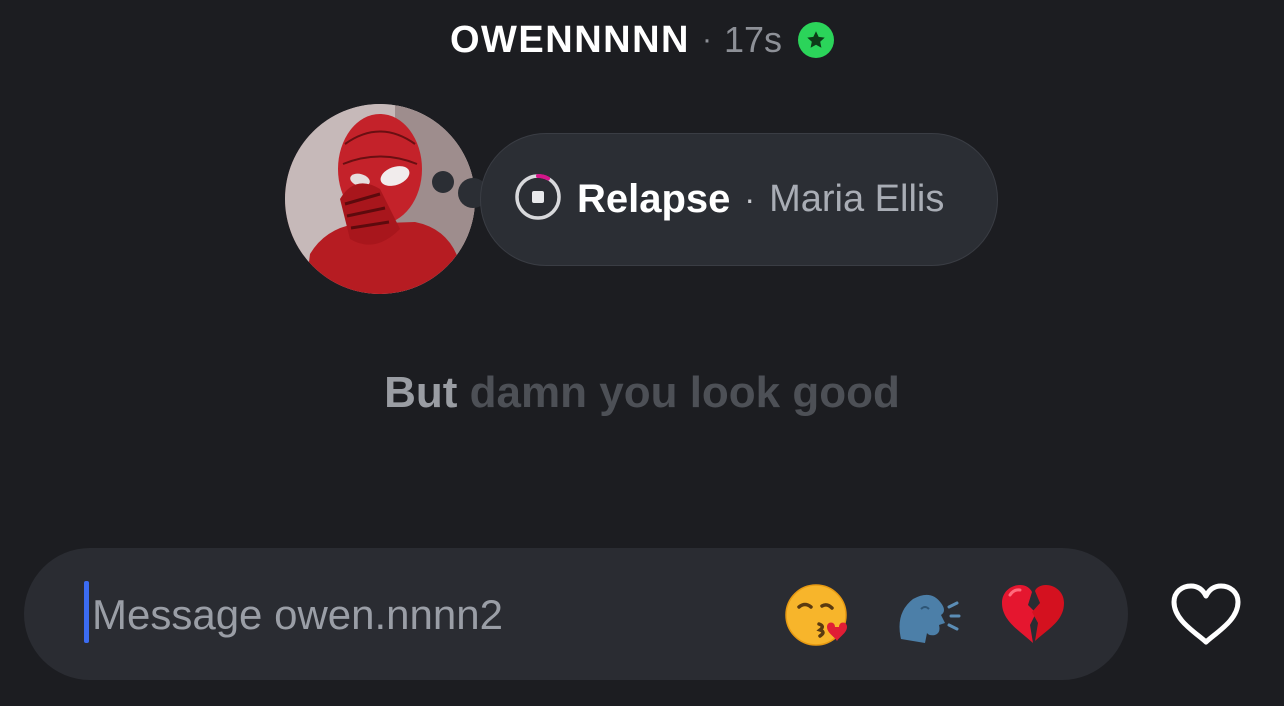 The image size is (1284, 706). I want to click on music-note-bubble: Relapse · Maria Ellis, so click(739, 199).